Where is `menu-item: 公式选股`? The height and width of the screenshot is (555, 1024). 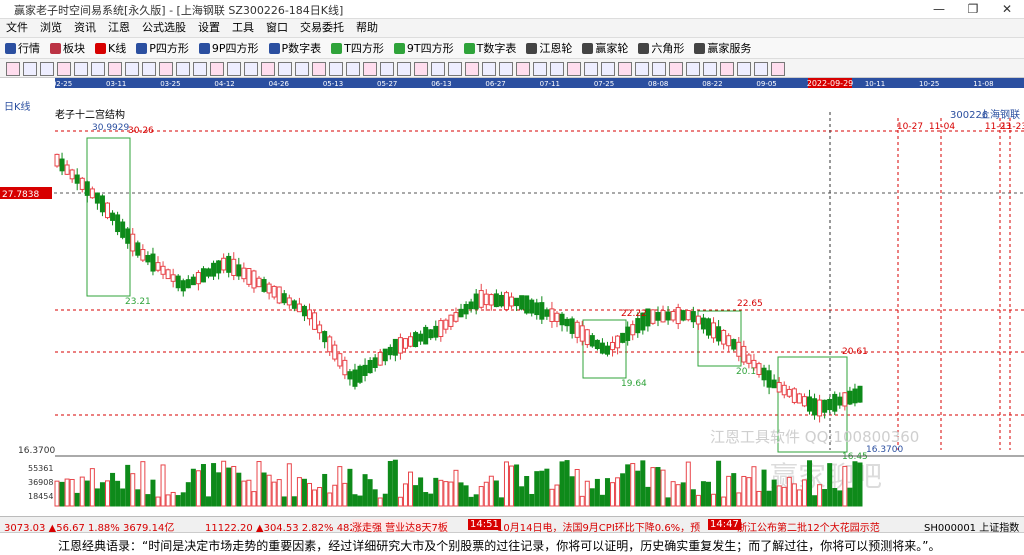 menu-item: 公式选股 is located at coordinates (164, 28).